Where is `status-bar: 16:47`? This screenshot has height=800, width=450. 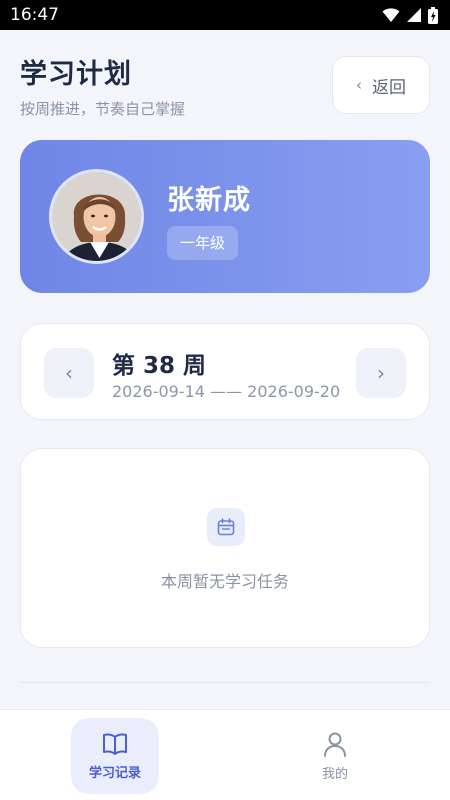
status-bar: 16:47 is located at coordinates (225, 15).